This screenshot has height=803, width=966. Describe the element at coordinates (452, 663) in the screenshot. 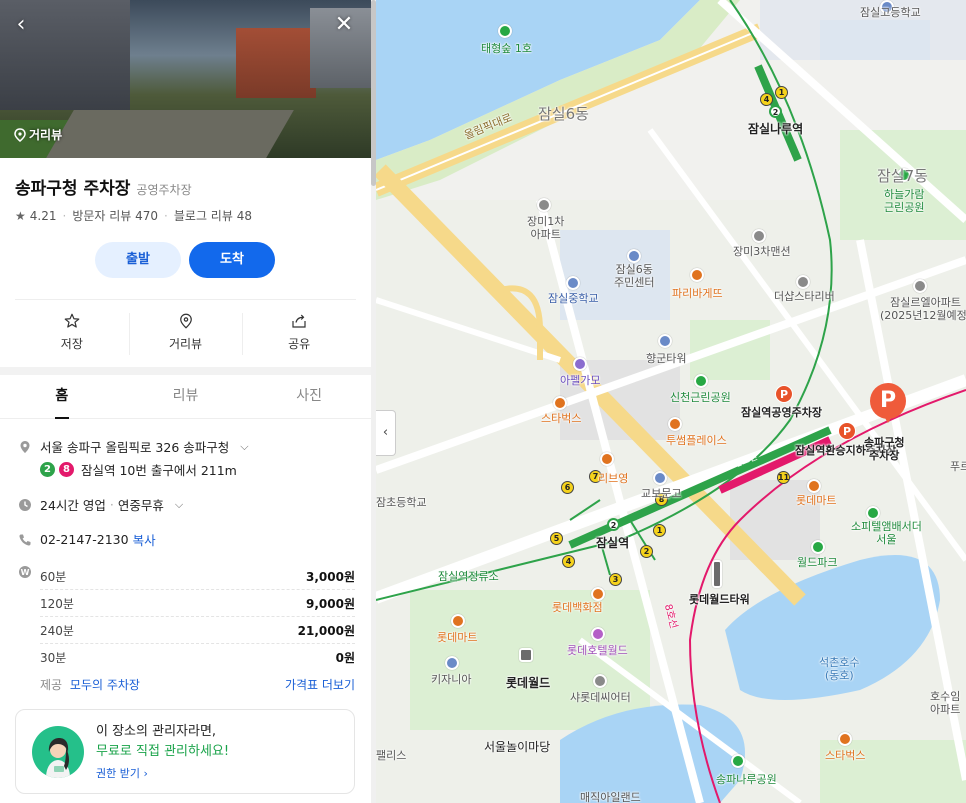

I see `attraction-poi-icon` at that location.